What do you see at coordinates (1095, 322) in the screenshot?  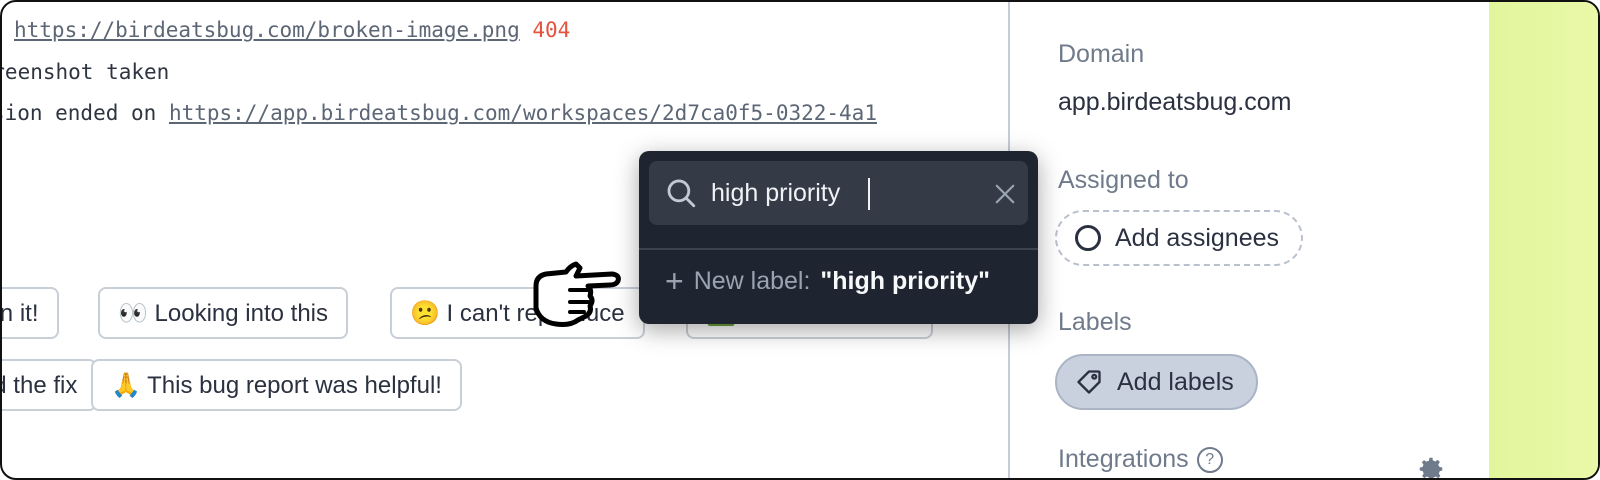 I see `labels-heading: Labels` at bounding box center [1095, 322].